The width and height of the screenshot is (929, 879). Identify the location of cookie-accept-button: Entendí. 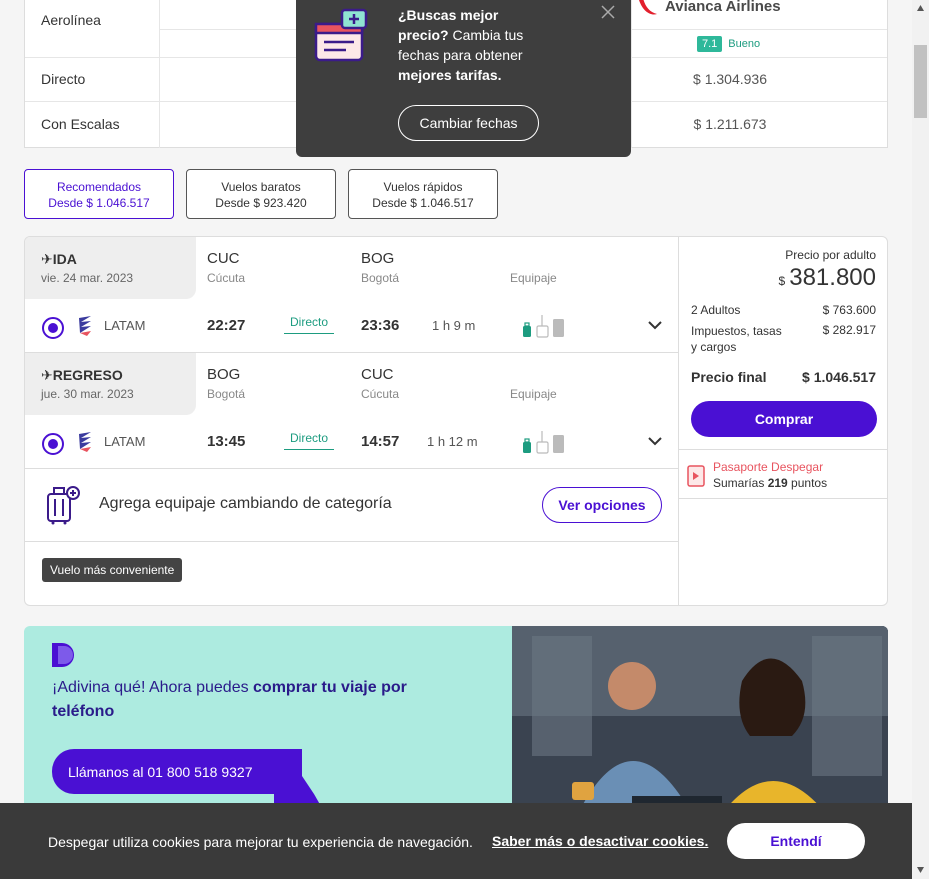
(796, 841).